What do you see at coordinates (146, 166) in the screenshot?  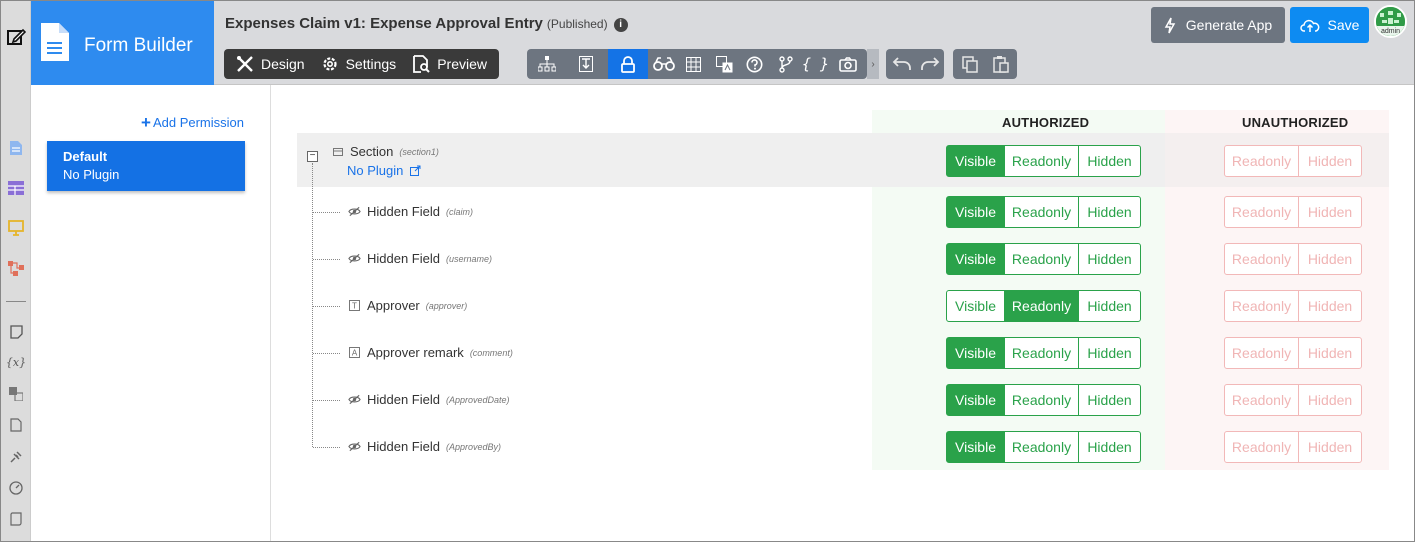 I see `permission-item-default: Default No Plugin` at bounding box center [146, 166].